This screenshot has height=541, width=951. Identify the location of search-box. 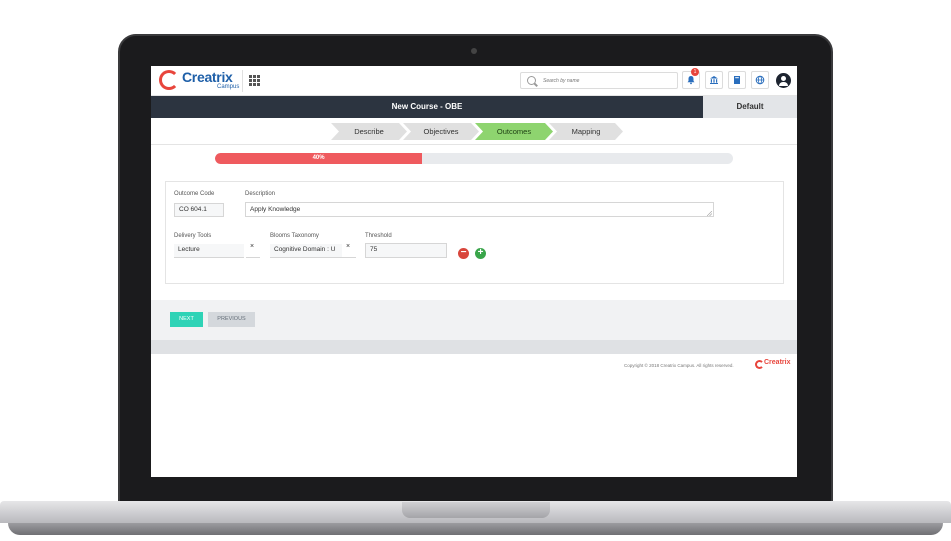
(599, 80).